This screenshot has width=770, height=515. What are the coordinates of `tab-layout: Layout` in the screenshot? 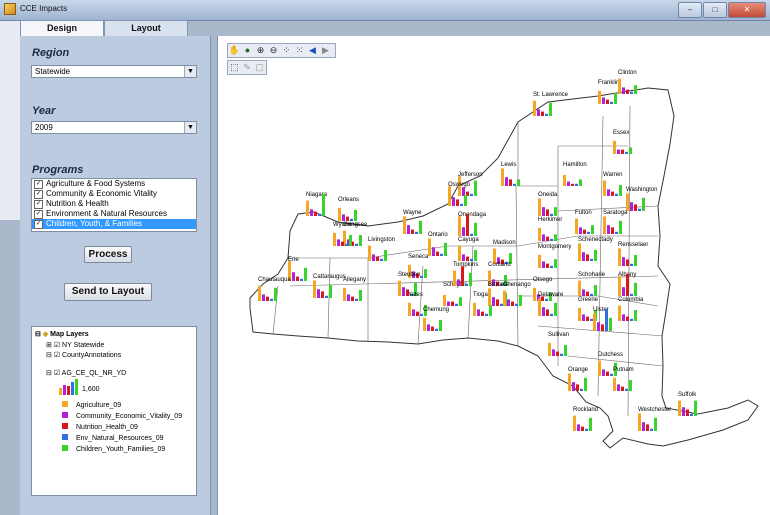 It's located at (146, 28).